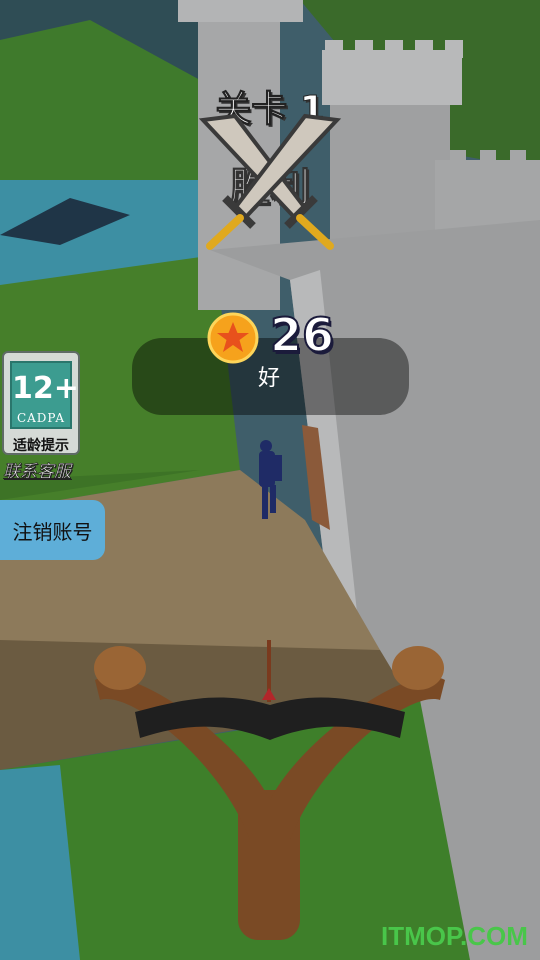 This screenshot has height=960, width=540. Describe the element at coordinates (45, 388) in the screenshot. I see `age-rating-number: 12+` at that location.